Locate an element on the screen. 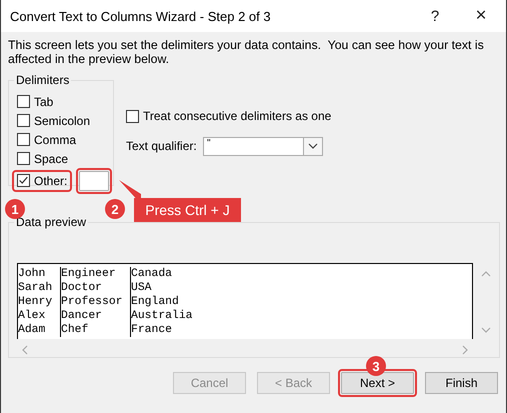  callout-label: Press Ctrl + J is located at coordinates (187, 210).